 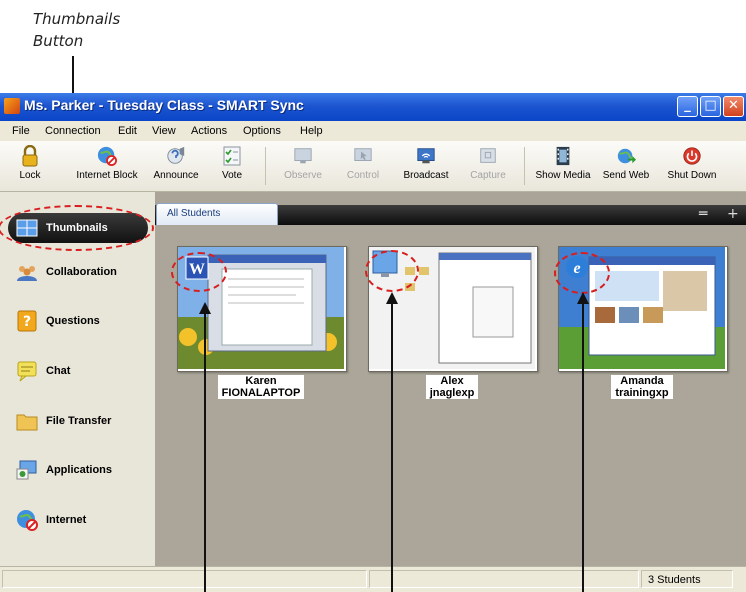 What do you see at coordinates (703, 214) in the screenshot?
I see `collapse-tab-button: ═` at bounding box center [703, 214].